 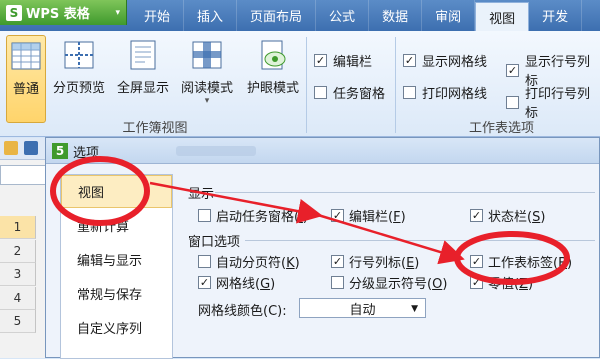 What do you see at coordinates (320, 92) in the screenshot?
I see `task-pane-checkbox` at bounding box center [320, 92].